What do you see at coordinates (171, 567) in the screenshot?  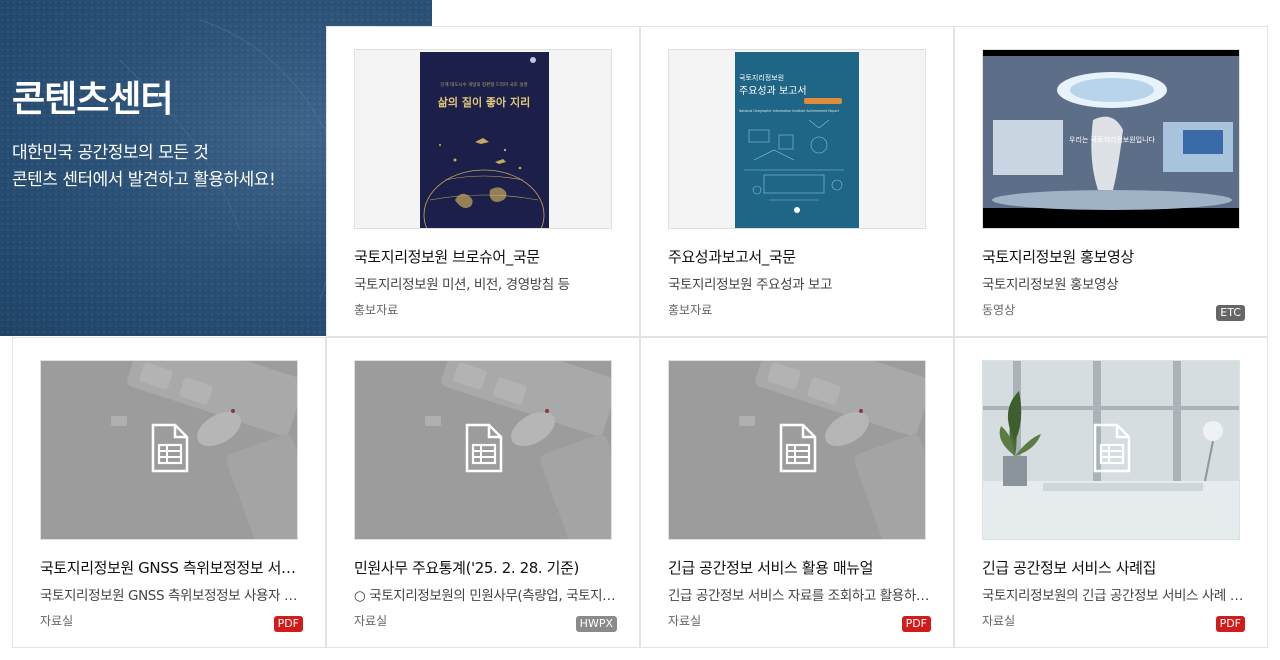 I see `card-title: 국토지리정보원 GNSS 측위보정정보 서비스 사용자 매뉴얼` at bounding box center [171, 567].